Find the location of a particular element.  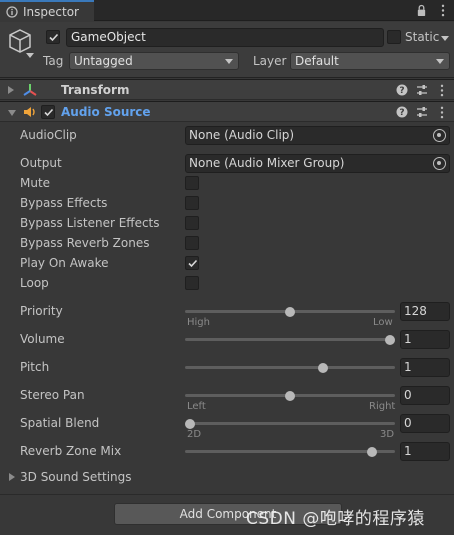

audio-clip-label: AudioClip is located at coordinates (48, 135).